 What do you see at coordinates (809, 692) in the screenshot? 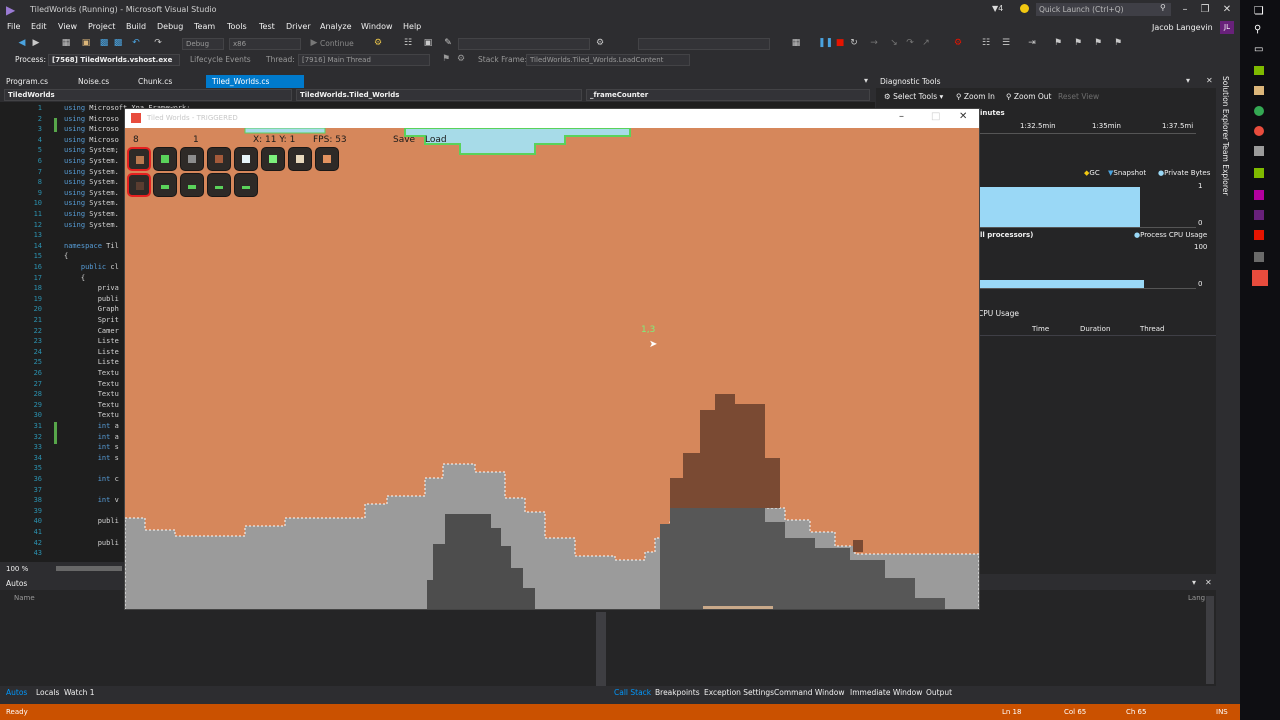
I see `tab-command-window: Command Window` at bounding box center [809, 692].